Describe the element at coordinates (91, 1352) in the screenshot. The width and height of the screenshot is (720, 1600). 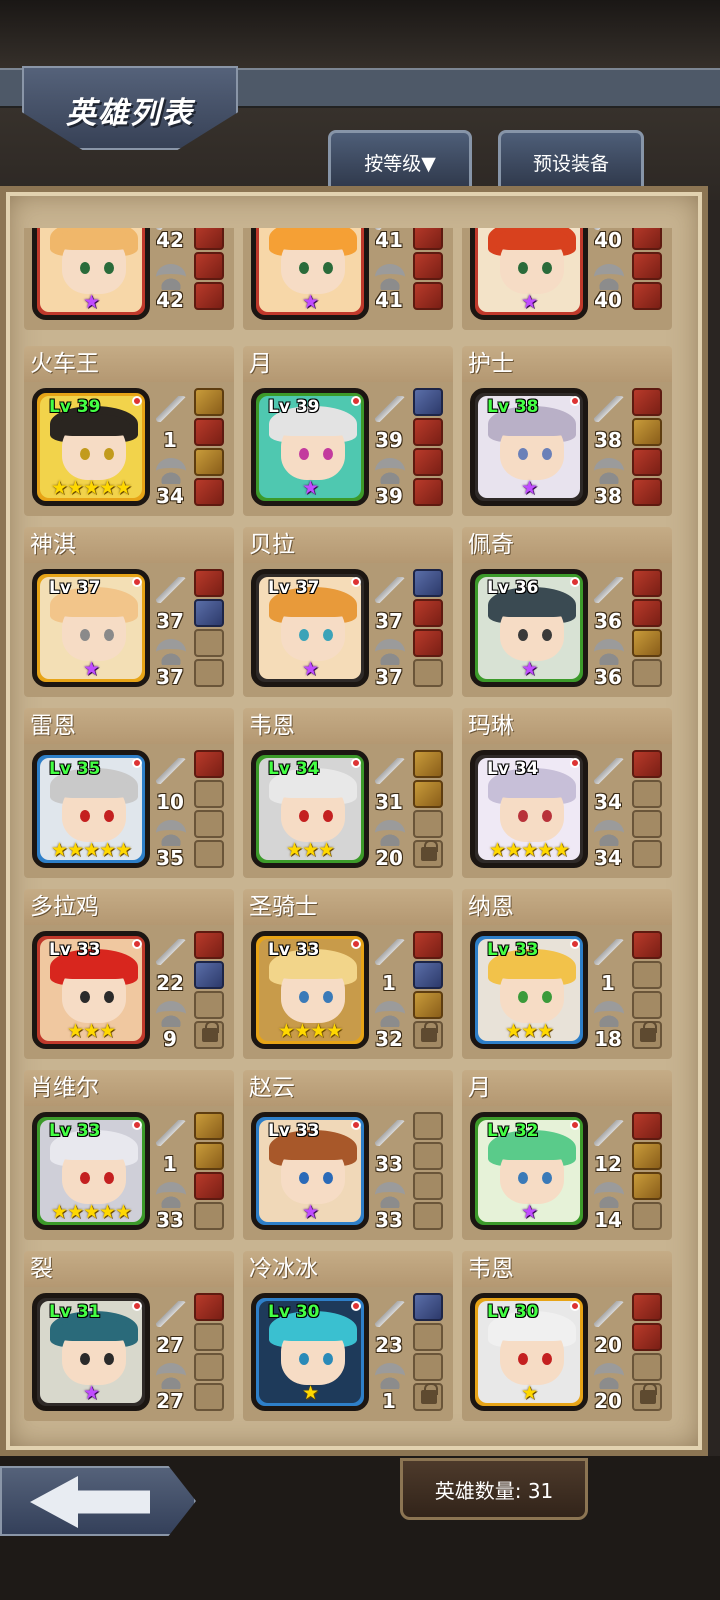
I see `hero-portrait: Lv 31 ★` at that location.